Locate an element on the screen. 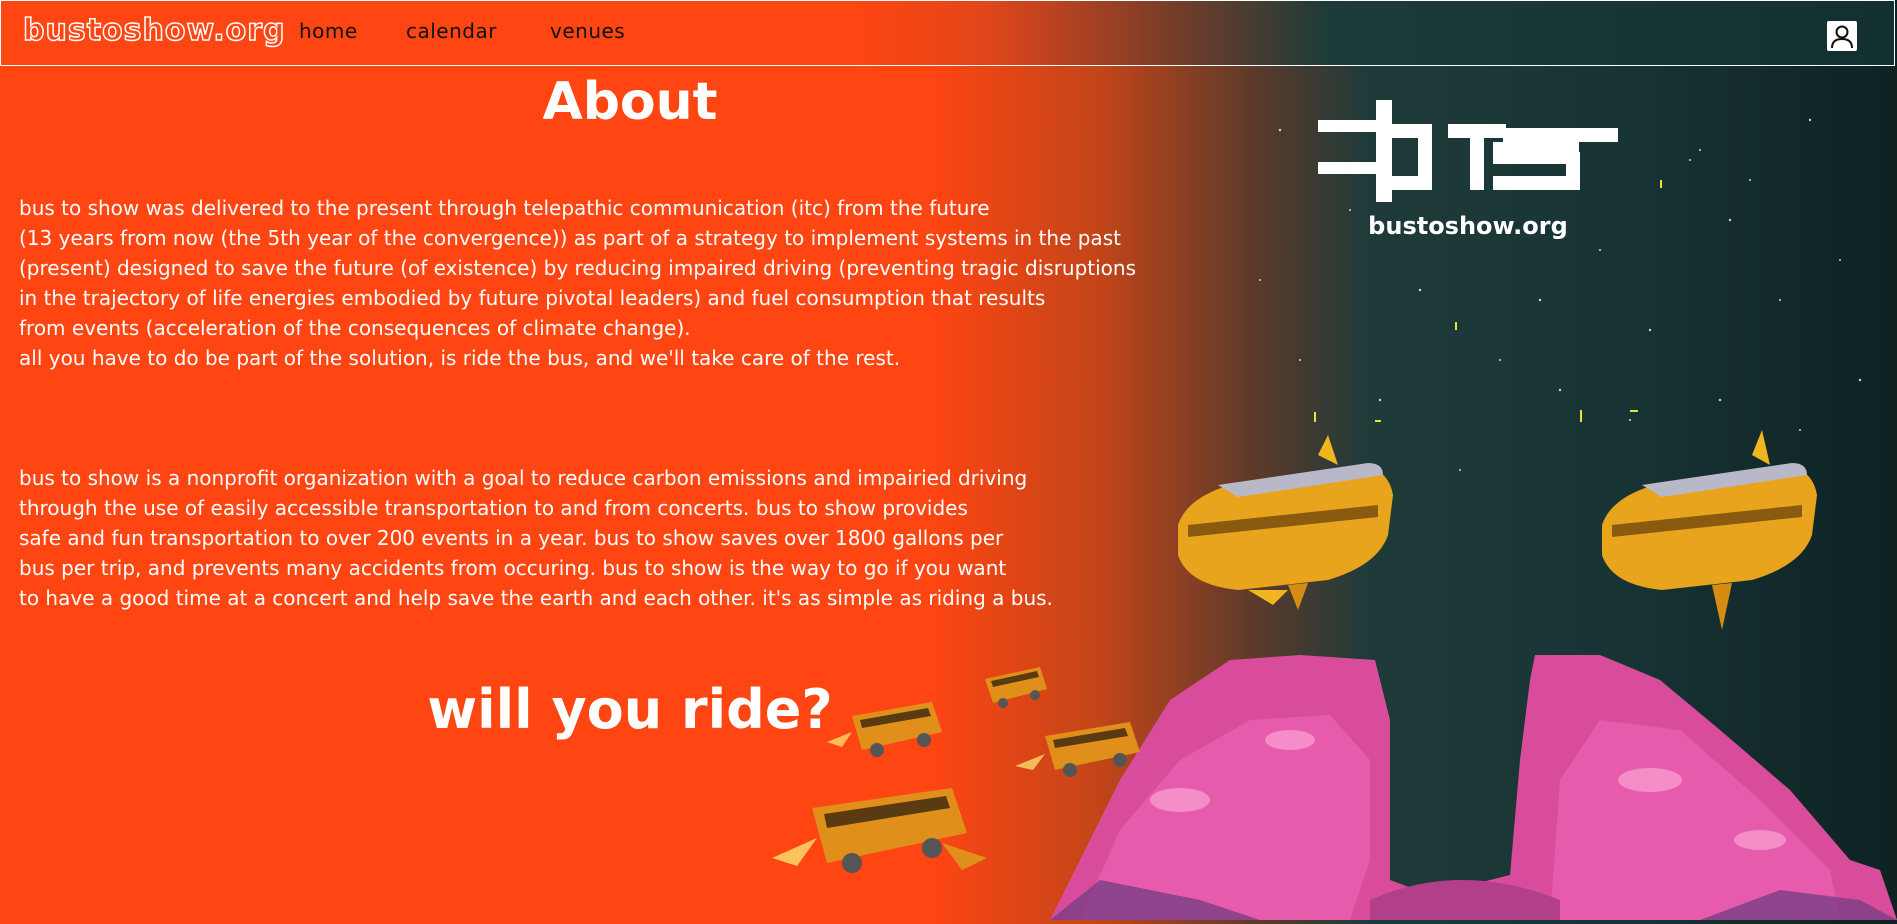  nav-link-home: home is located at coordinates (328, 31).